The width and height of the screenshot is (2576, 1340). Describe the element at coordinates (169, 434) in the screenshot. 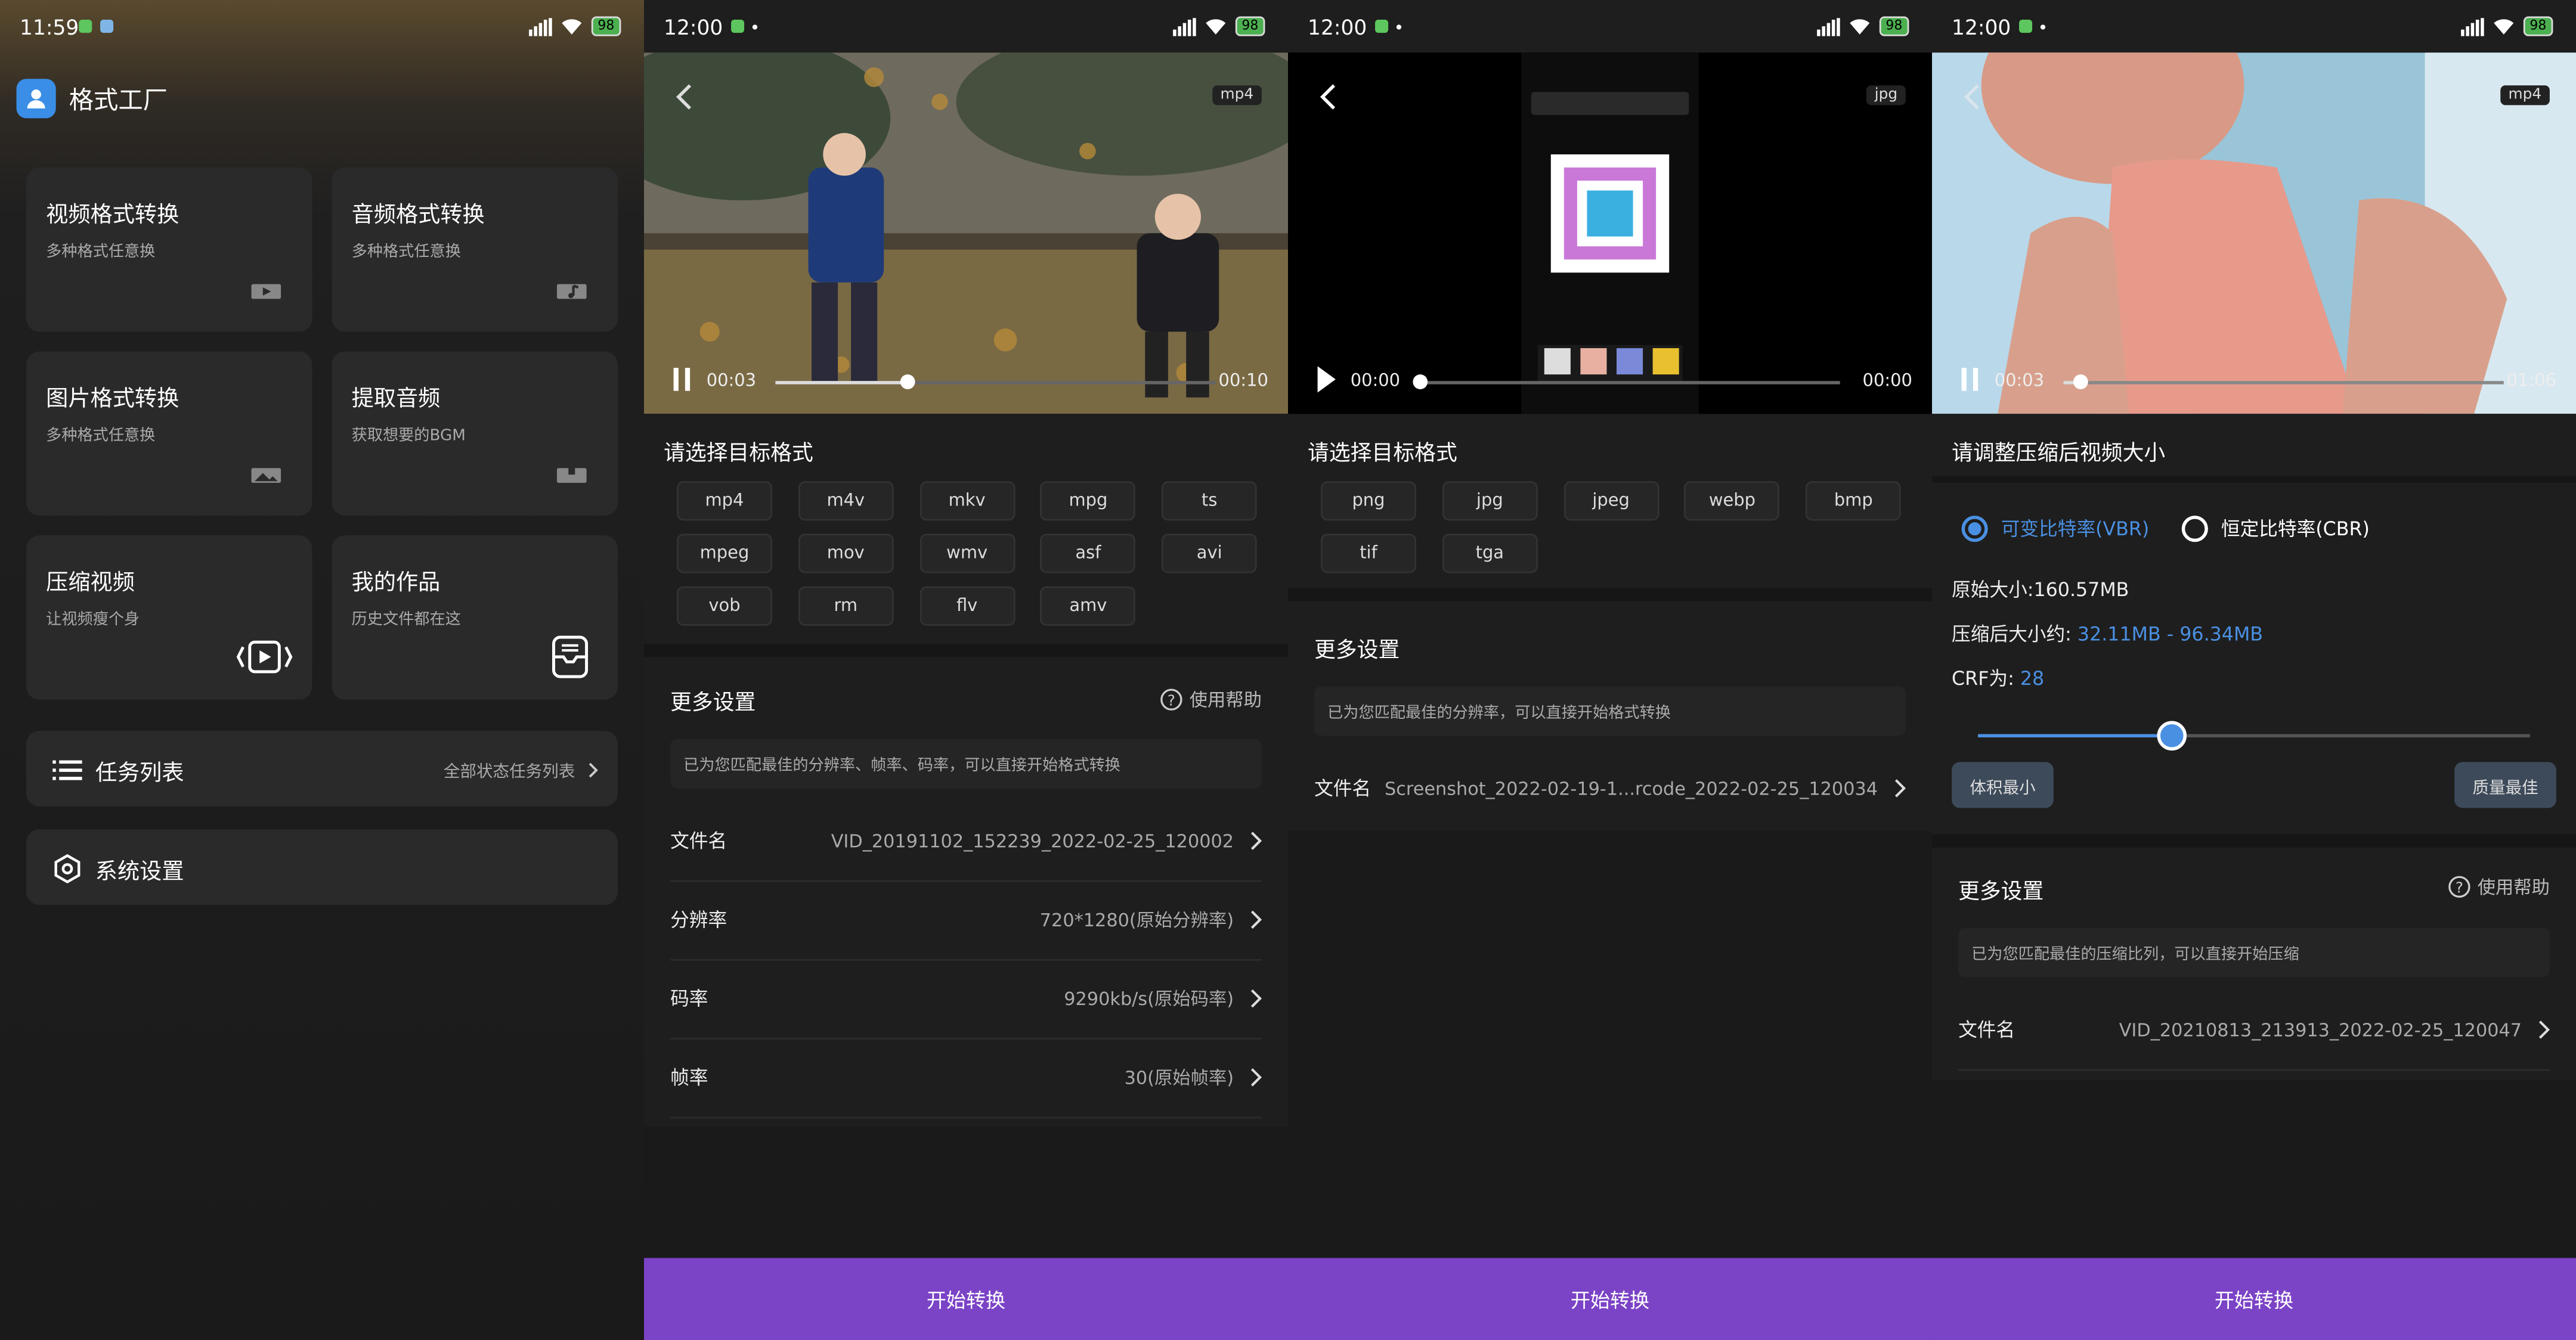

I see `card-image-convert: 图片格式转换 多种格式任意换` at that location.